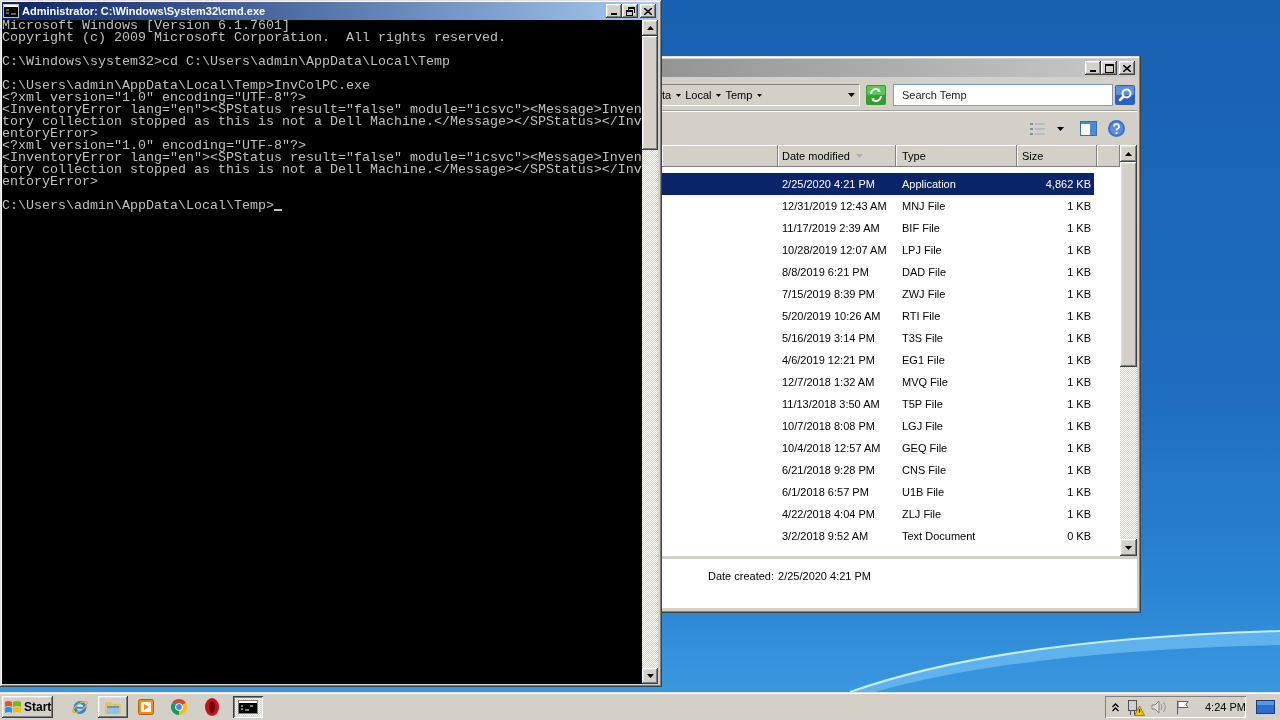 This screenshot has width=1280, height=720. I want to click on maximize-icon, so click(1109, 68).